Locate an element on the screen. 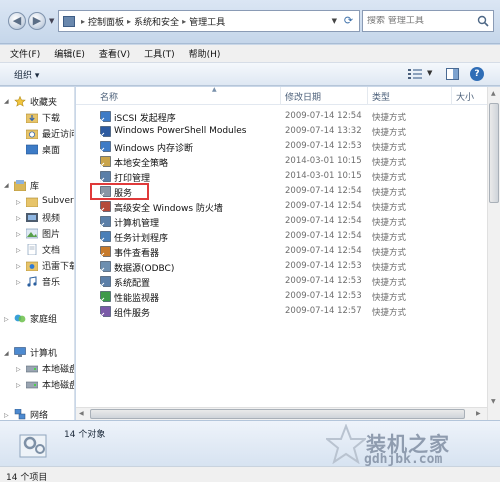 This screenshot has width=500, height=482. refresh-icon: ⟳ is located at coordinates (348, 21).